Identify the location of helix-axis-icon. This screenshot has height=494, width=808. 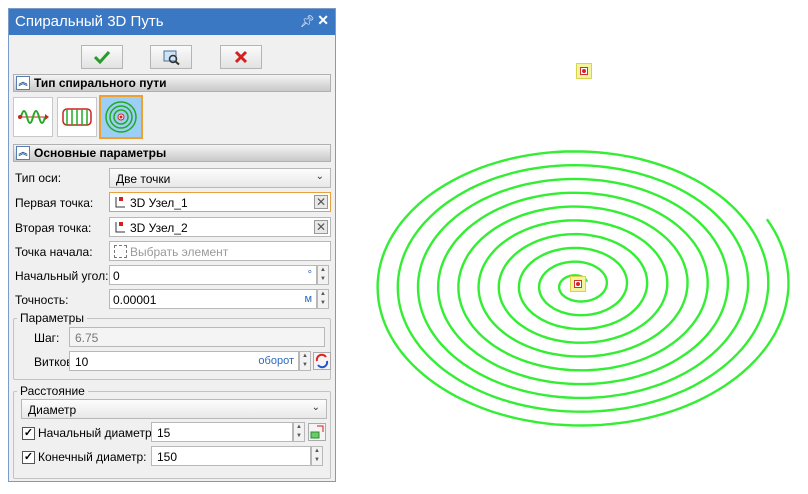
(33, 117).